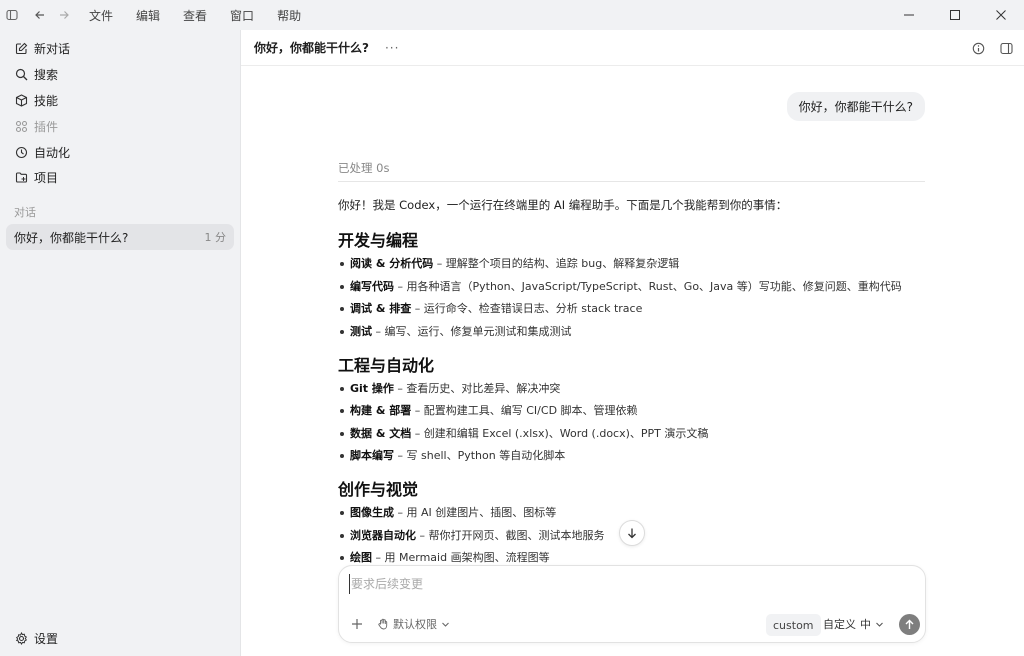  Describe the element at coordinates (378, 489) in the screenshot. I see `section-heading: 创作与视觉` at that location.